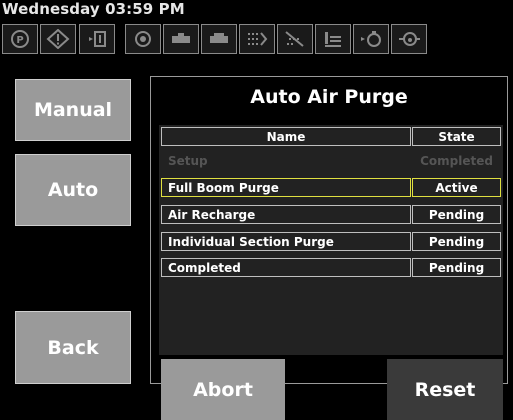 The width and height of the screenshot is (513, 420). What do you see at coordinates (331, 160) in the screenshot?
I see `table-row: Setup Completed` at bounding box center [331, 160].